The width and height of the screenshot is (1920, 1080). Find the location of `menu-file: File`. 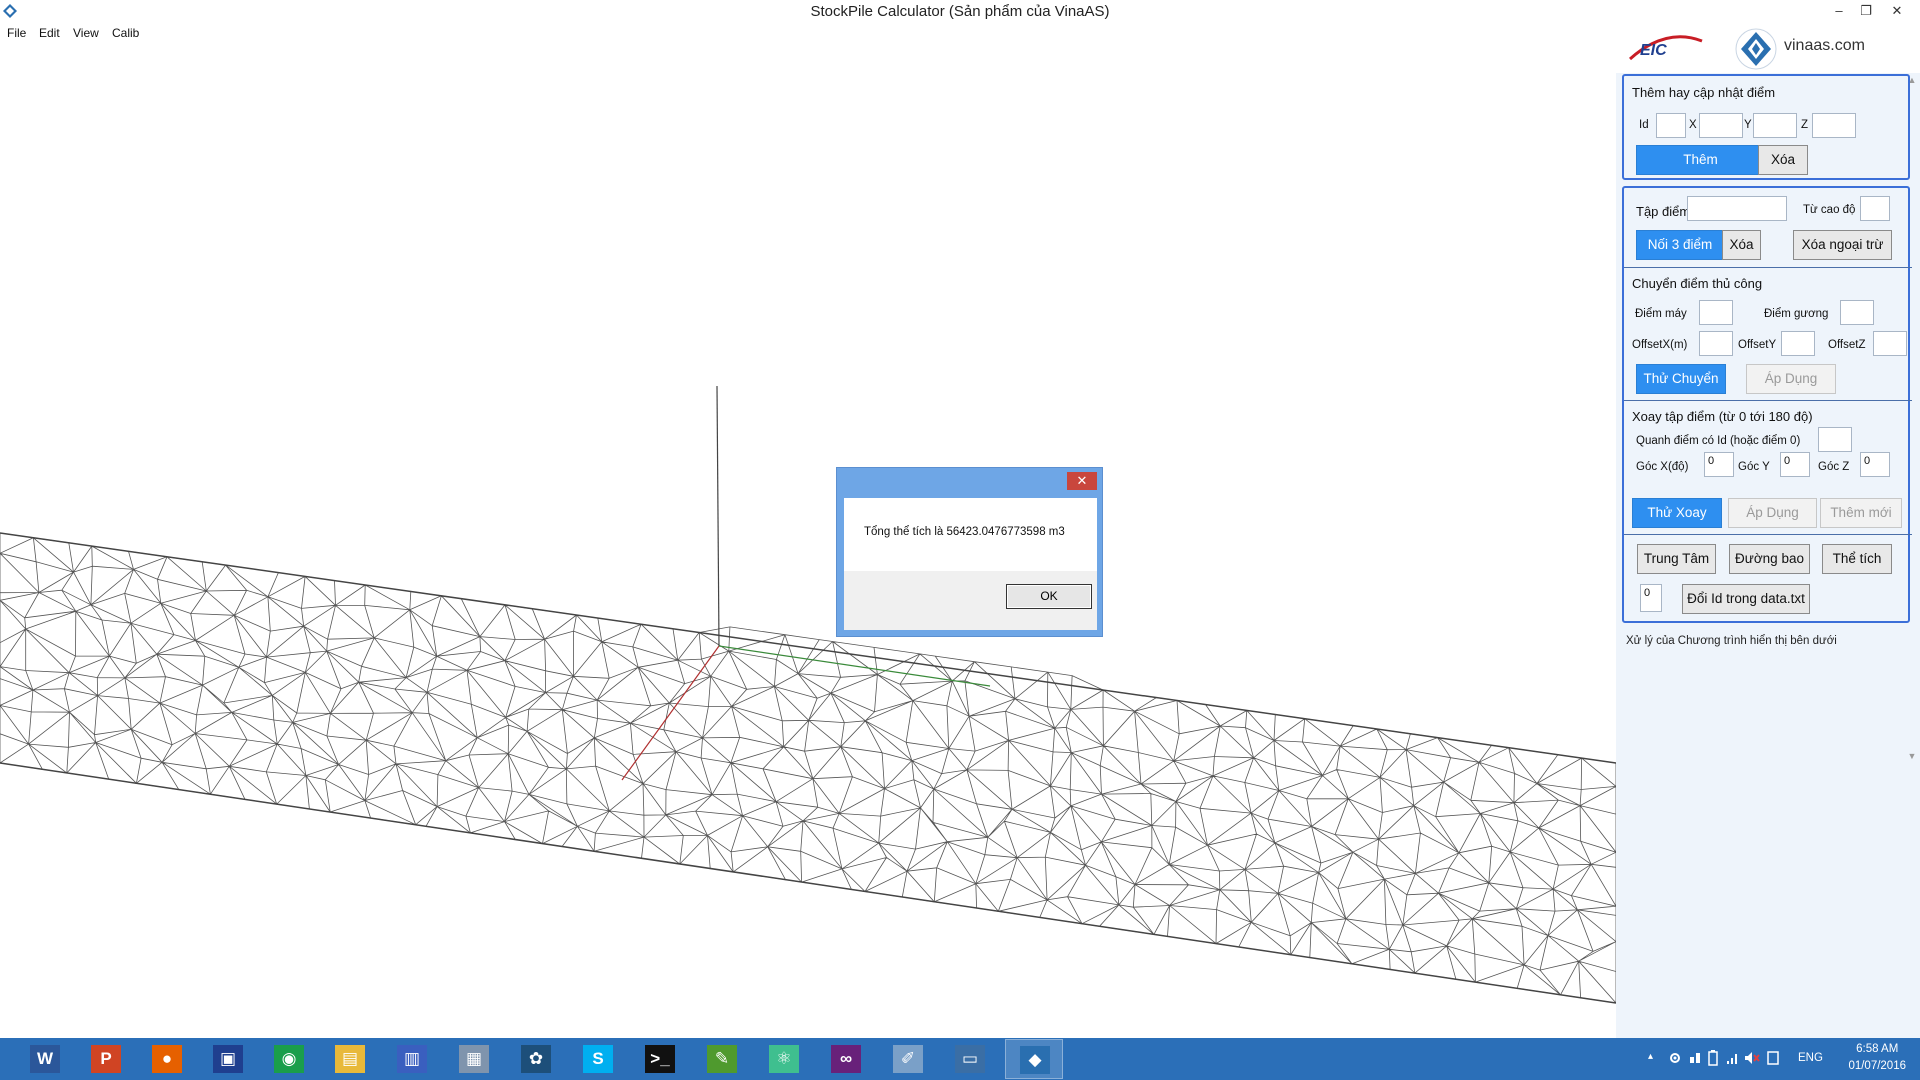

menu-file: File is located at coordinates (16, 33).